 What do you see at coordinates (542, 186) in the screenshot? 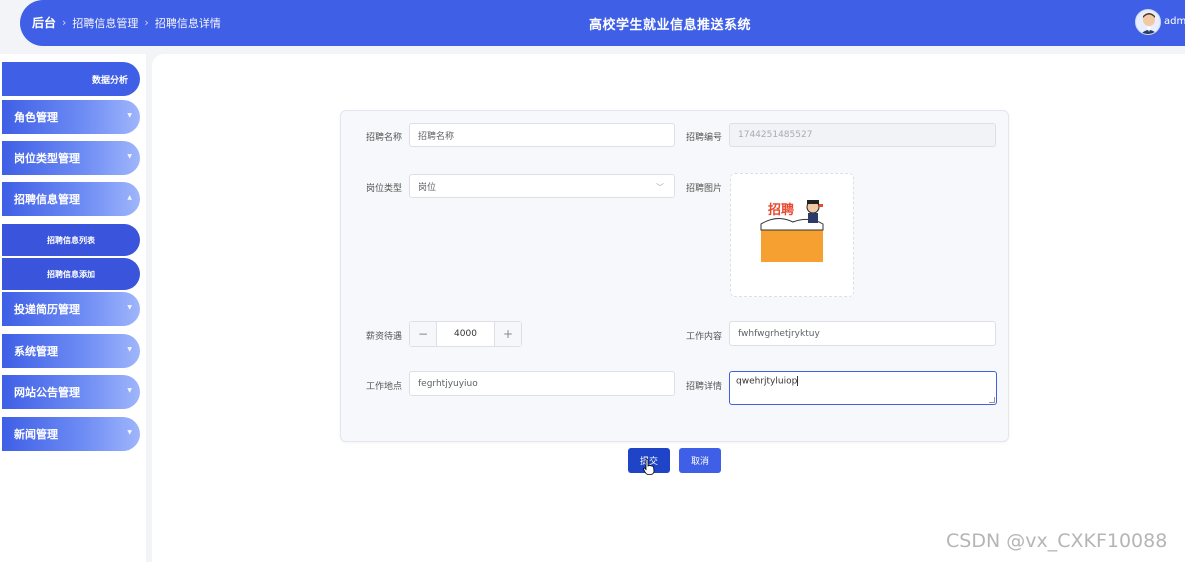
I see `type-select: 岗位 ﹀` at bounding box center [542, 186].